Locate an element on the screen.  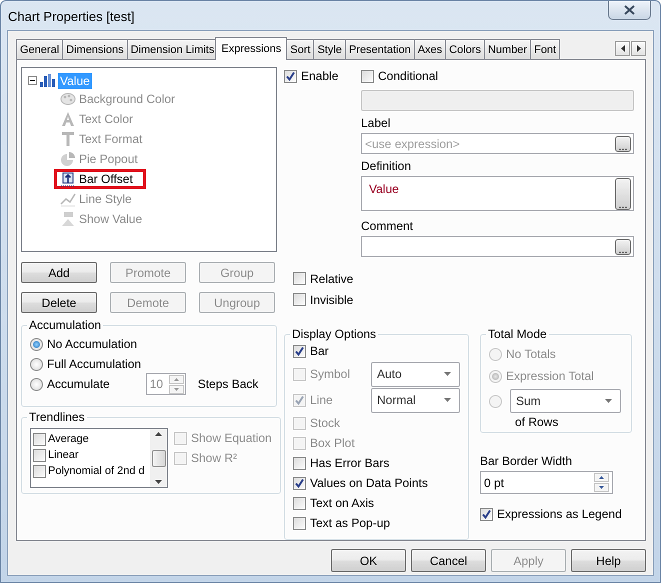
tab: Font is located at coordinates (545, 49).